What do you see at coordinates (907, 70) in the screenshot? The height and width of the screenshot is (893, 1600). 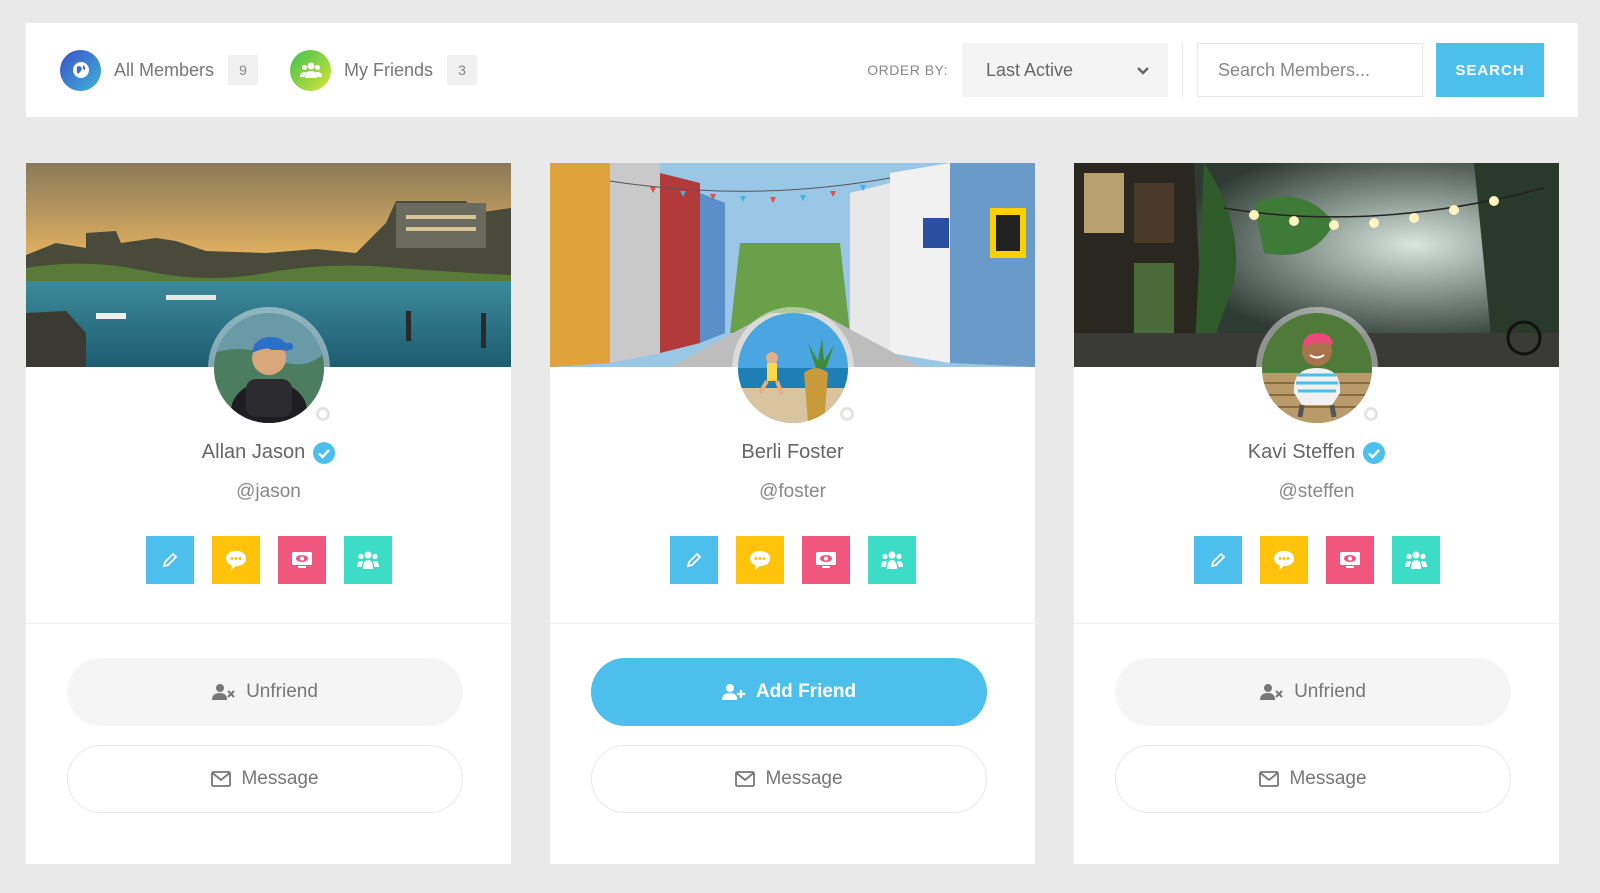 I see `order-by-label: ORDER BY:` at bounding box center [907, 70].